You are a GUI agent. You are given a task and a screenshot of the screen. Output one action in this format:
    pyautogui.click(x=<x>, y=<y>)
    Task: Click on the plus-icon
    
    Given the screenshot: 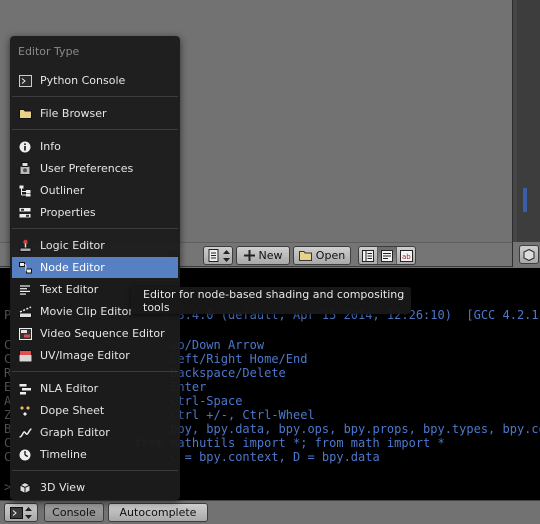 What is the action you would take?
    pyautogui.click(x=249, y=255)
    